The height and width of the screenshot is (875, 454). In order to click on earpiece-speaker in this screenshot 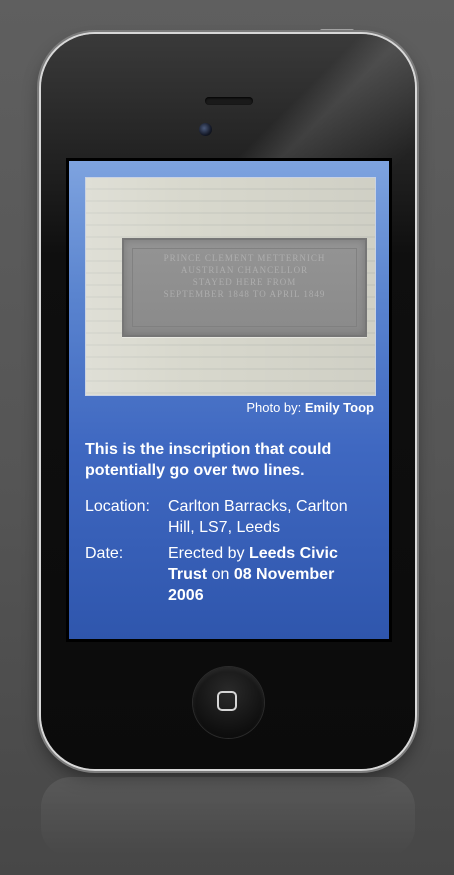, I will do `click(229, 101)`.